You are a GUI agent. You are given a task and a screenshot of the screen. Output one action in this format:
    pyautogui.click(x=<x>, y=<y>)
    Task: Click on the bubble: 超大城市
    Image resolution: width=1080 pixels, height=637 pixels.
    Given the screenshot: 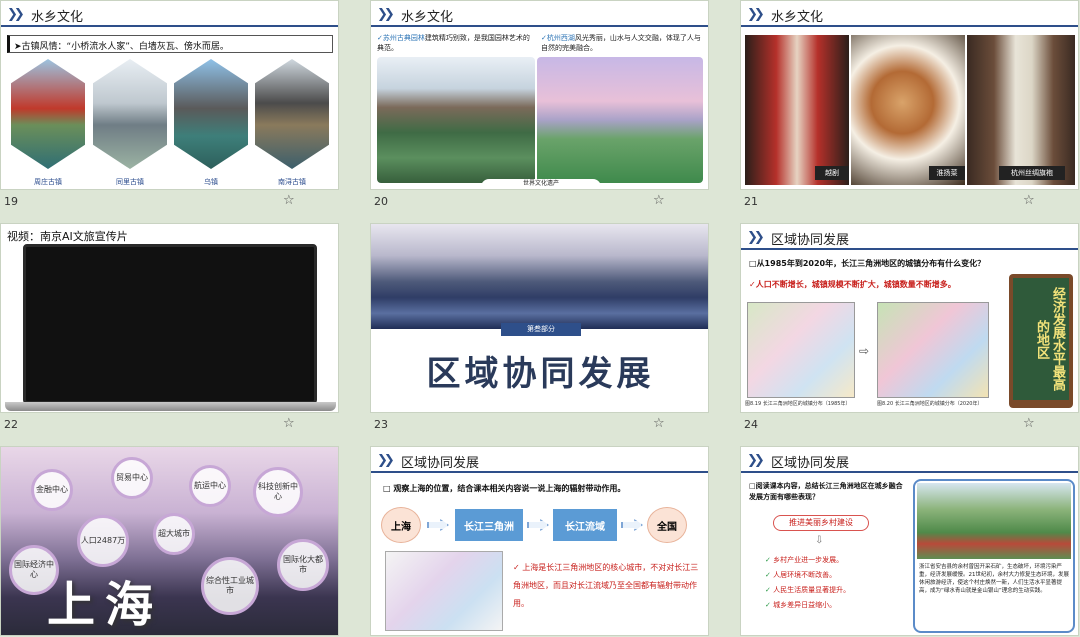 What is the action you would take?
    pyautogui.click(x=174, y=534)
    